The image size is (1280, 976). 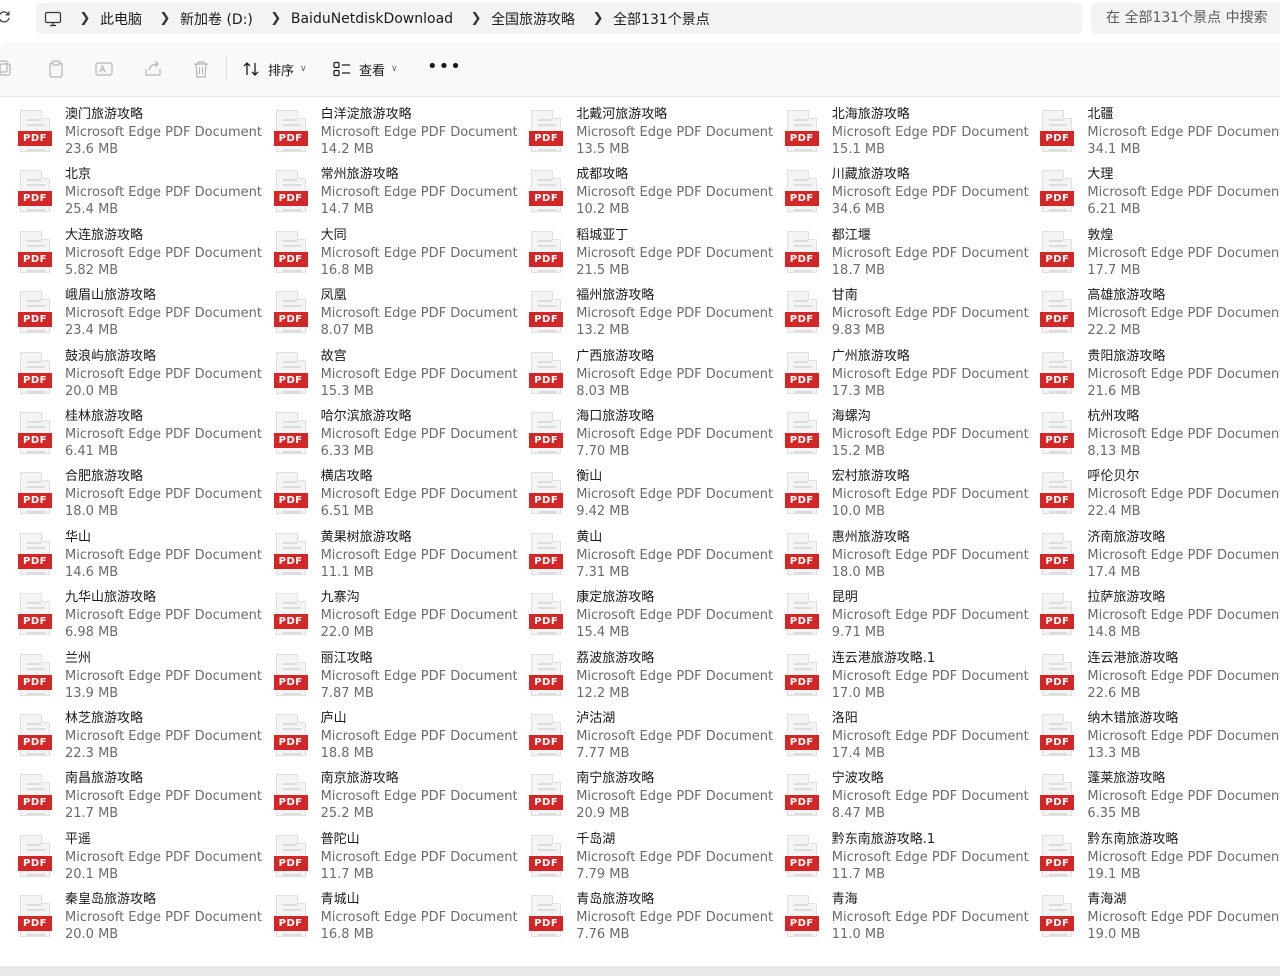 What do you see at coordinates (153, 69) in the screenshot?
I see `share-icon` at bounding box center [153, 69].